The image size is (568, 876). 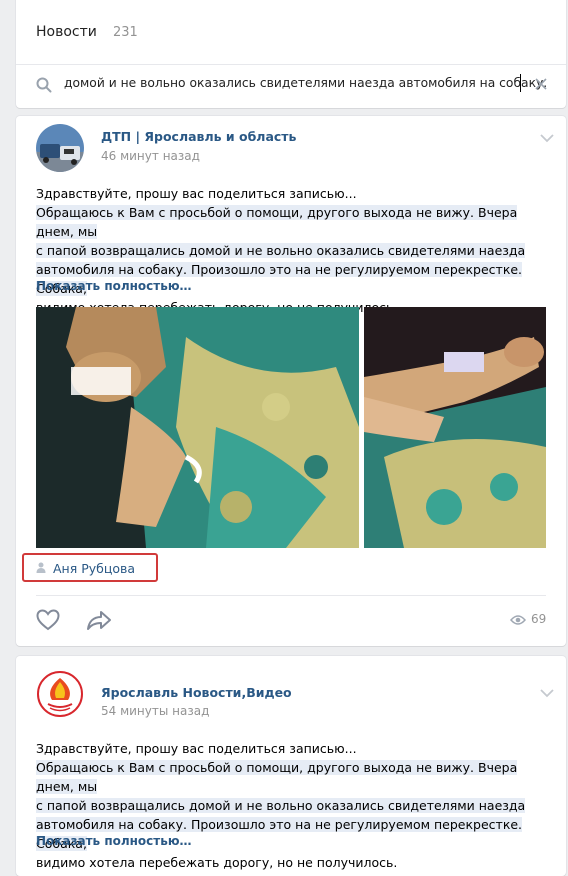 What do you see at coordinates (66, 32) in the screenshot?
I see `page-title: Новости` at bounding box center [66, 32].